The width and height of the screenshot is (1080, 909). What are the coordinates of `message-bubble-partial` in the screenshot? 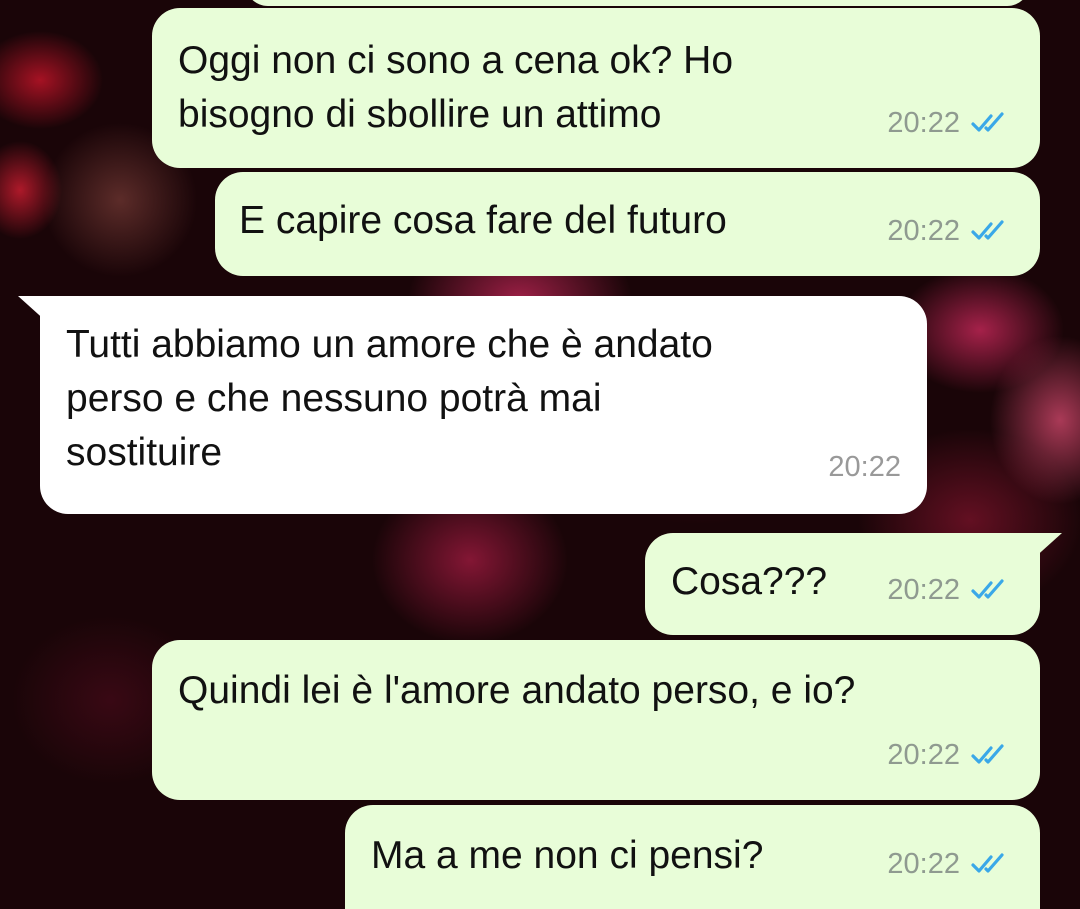 It's located at (637, 3).